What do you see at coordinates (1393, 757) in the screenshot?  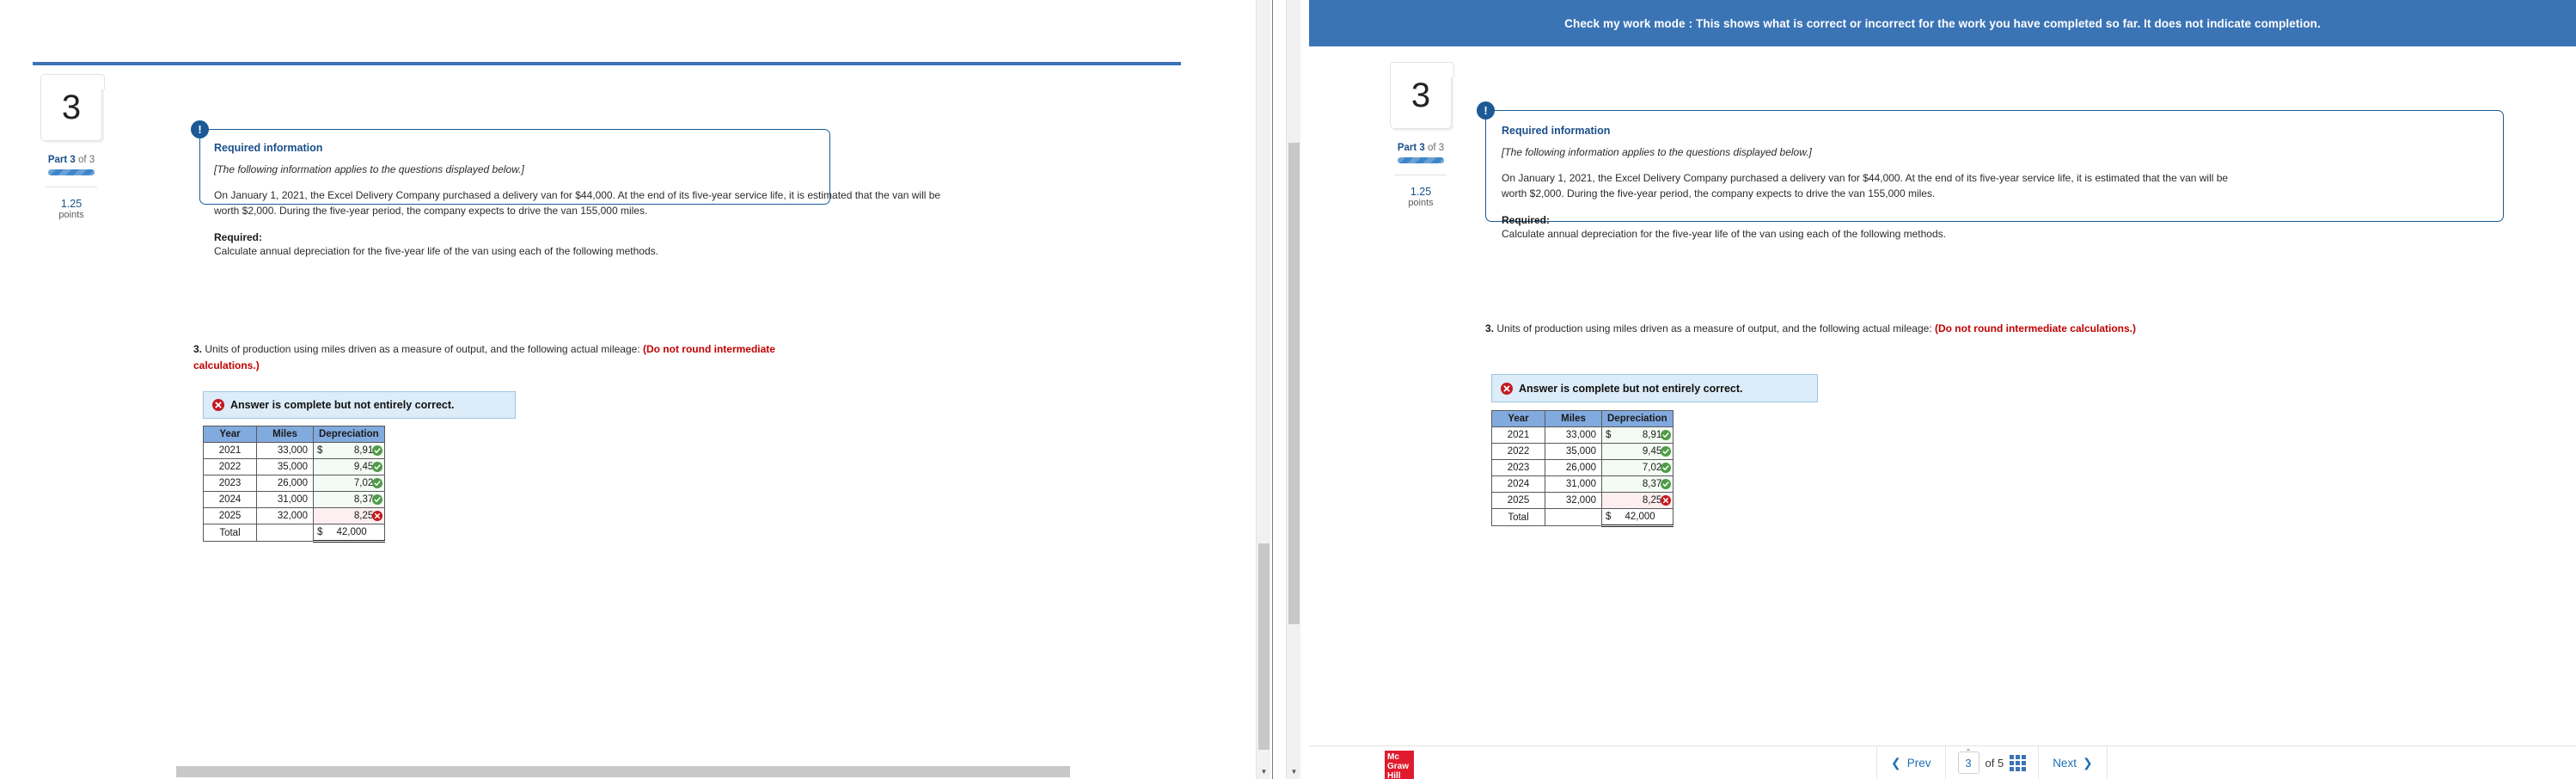 I see `logo-line-1: Mc` at bounding box center [1393, 757].